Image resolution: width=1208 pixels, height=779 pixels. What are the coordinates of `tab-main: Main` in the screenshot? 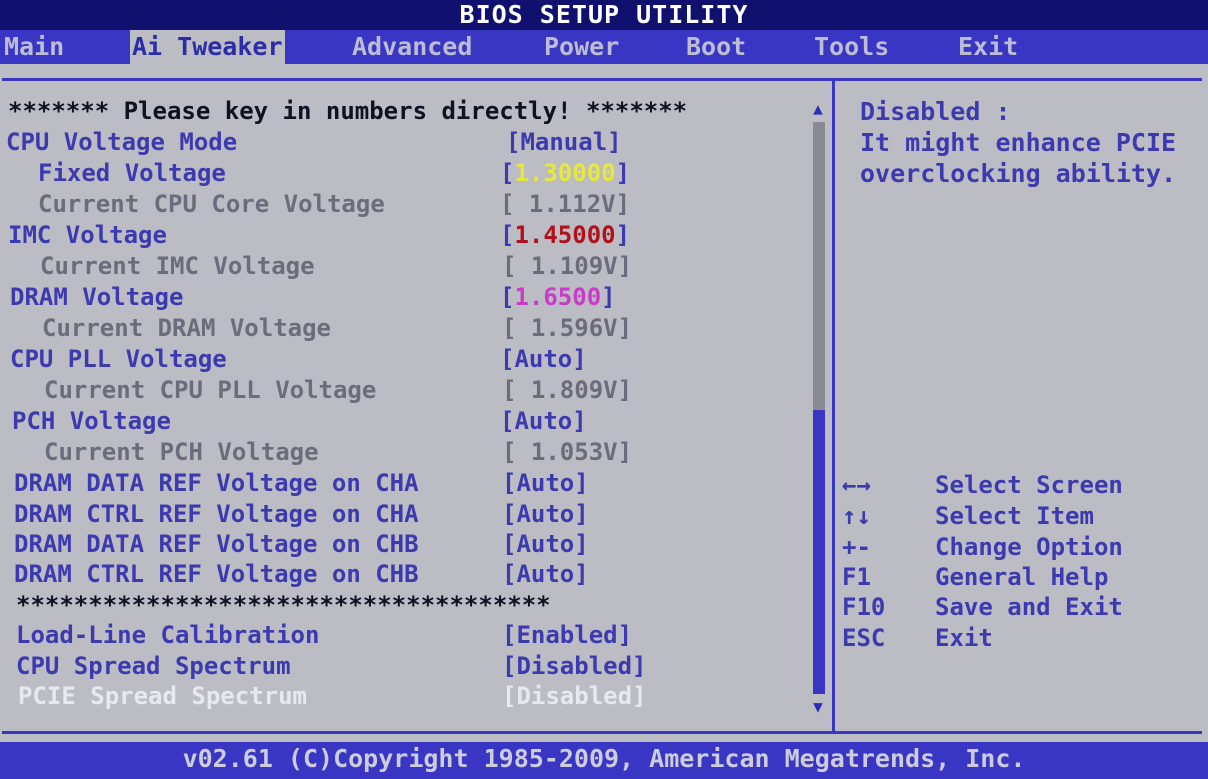 It's located at (34, 47).